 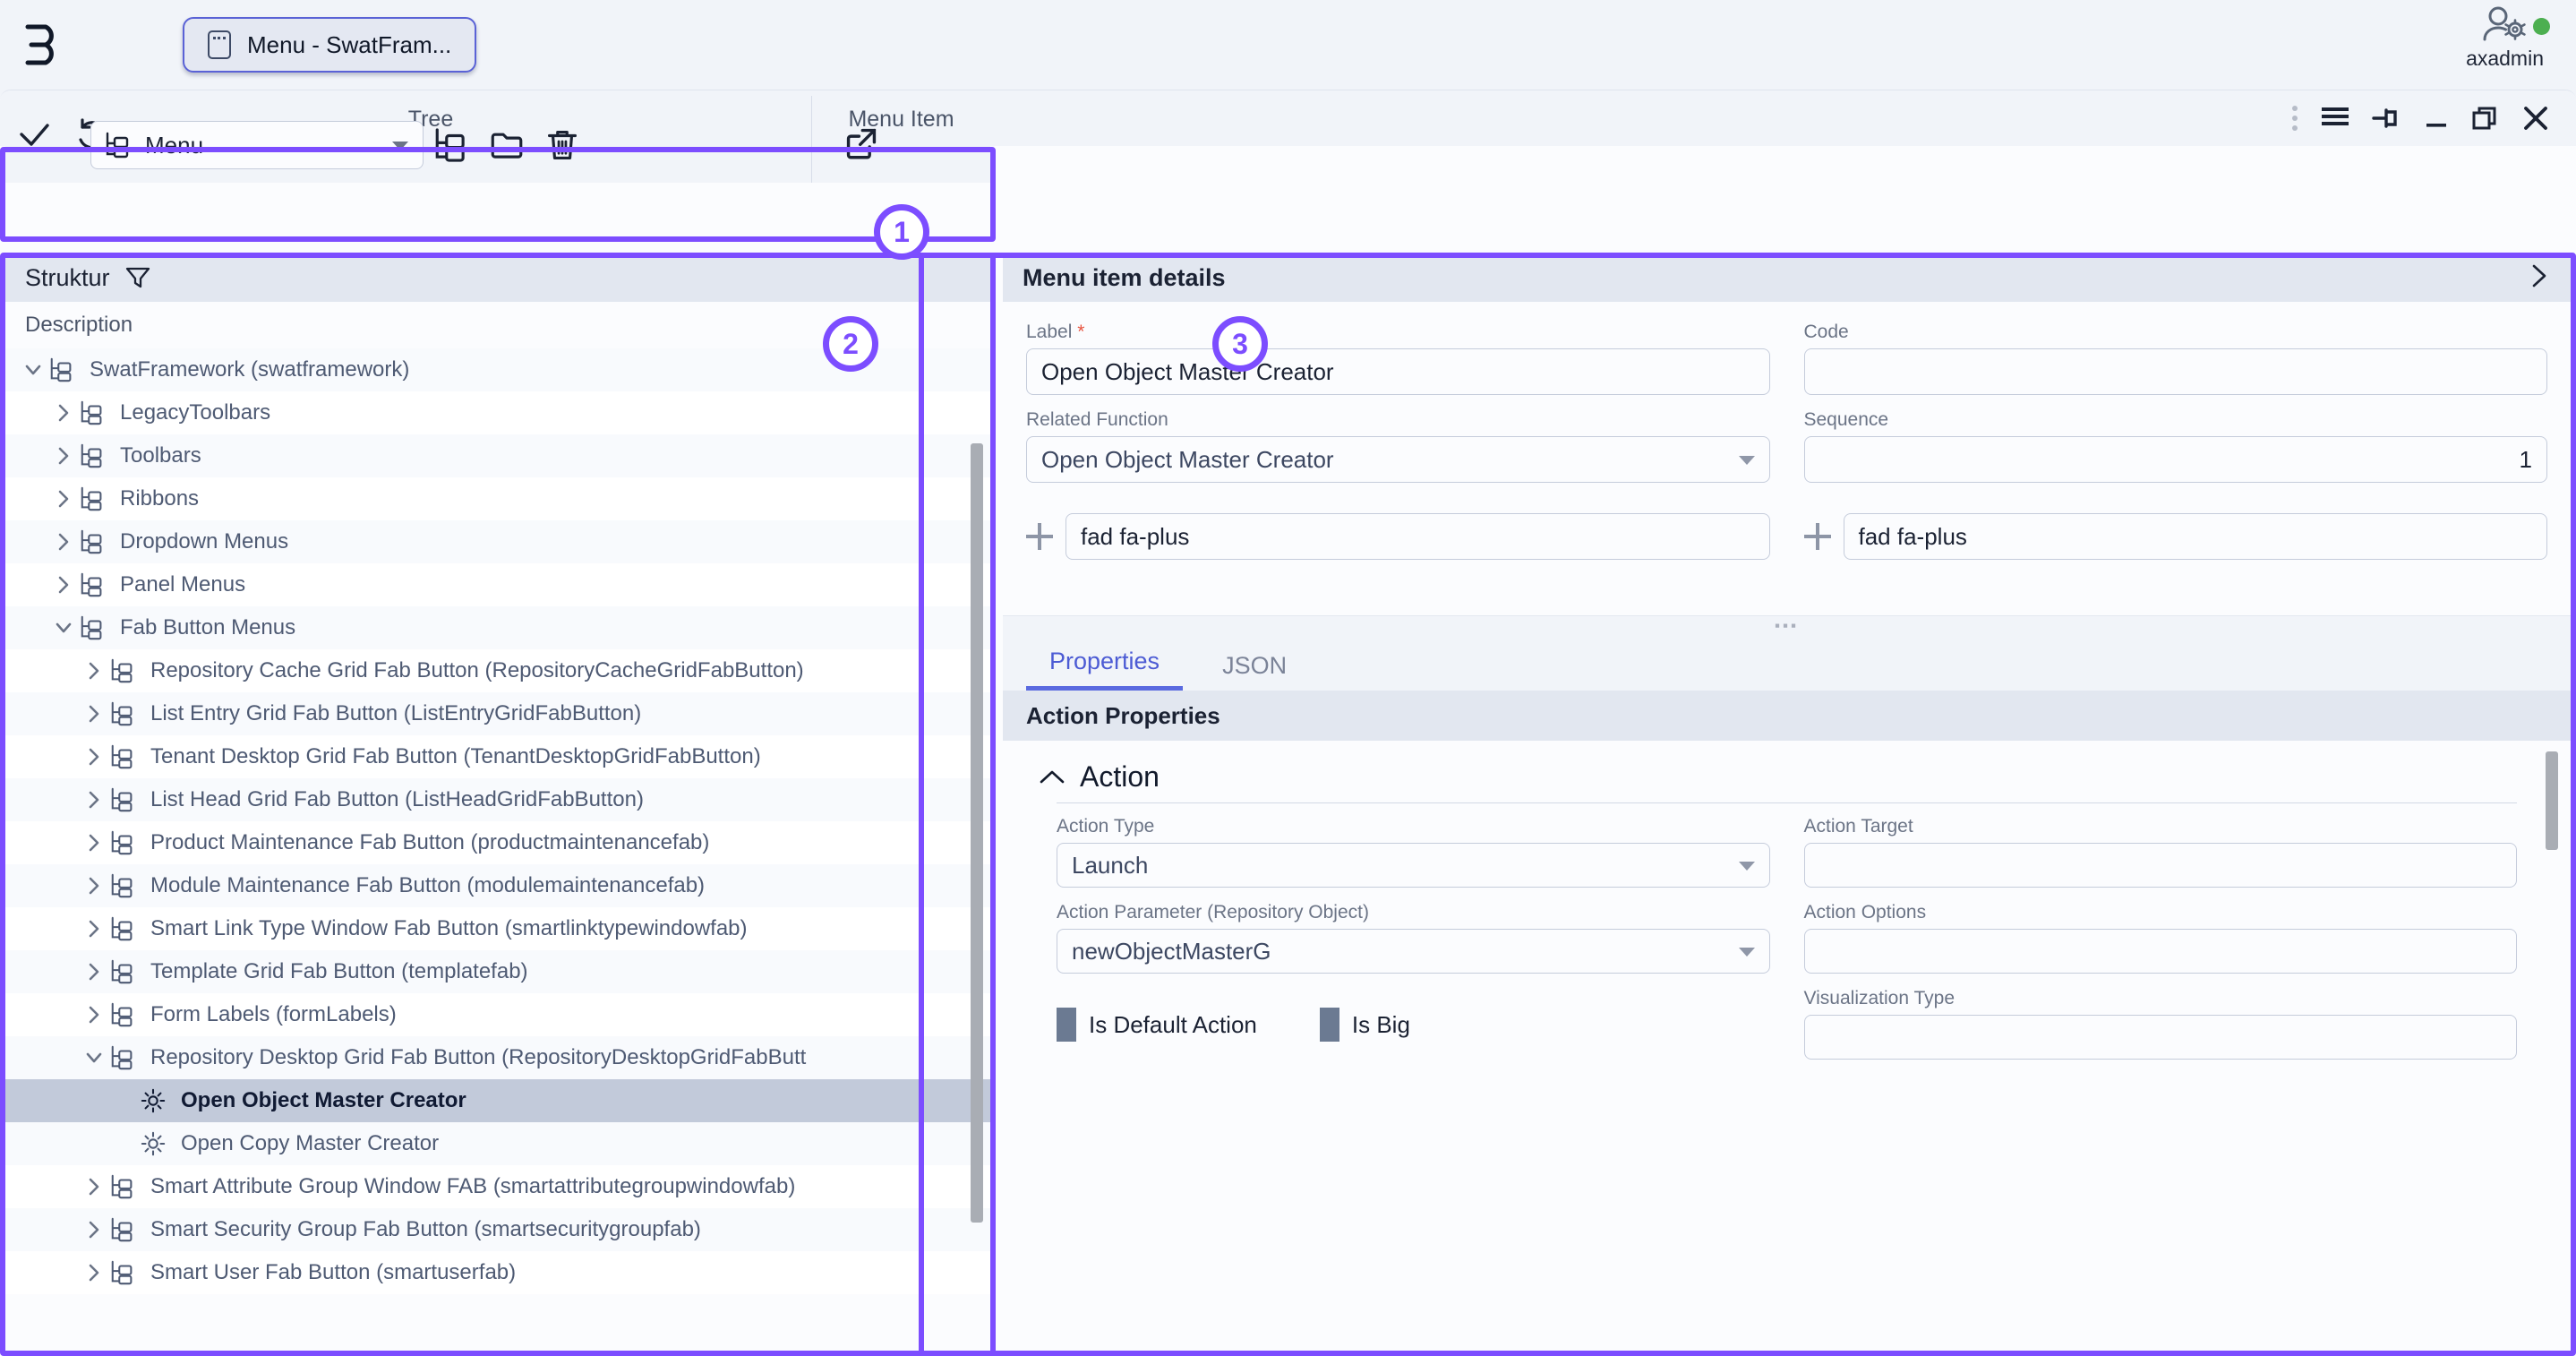 I want to click on tree-row: Template Grid Fab Button (templatefab), so click(x=497, y=971).